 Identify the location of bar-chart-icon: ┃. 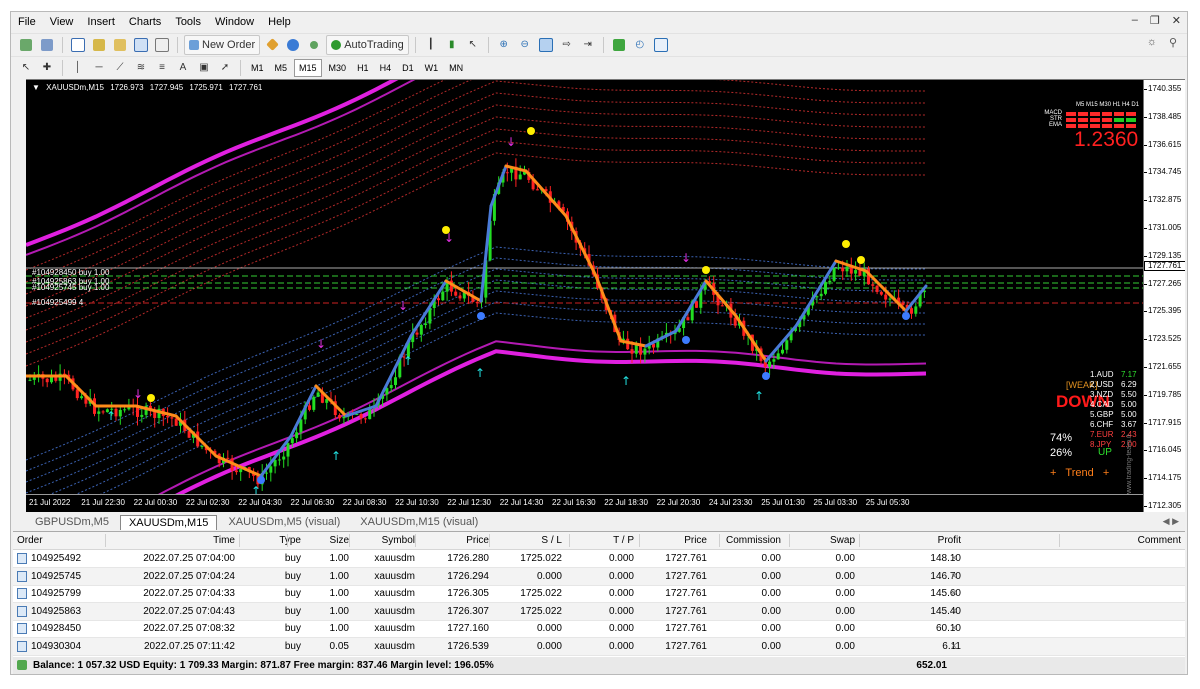
(431, 45).